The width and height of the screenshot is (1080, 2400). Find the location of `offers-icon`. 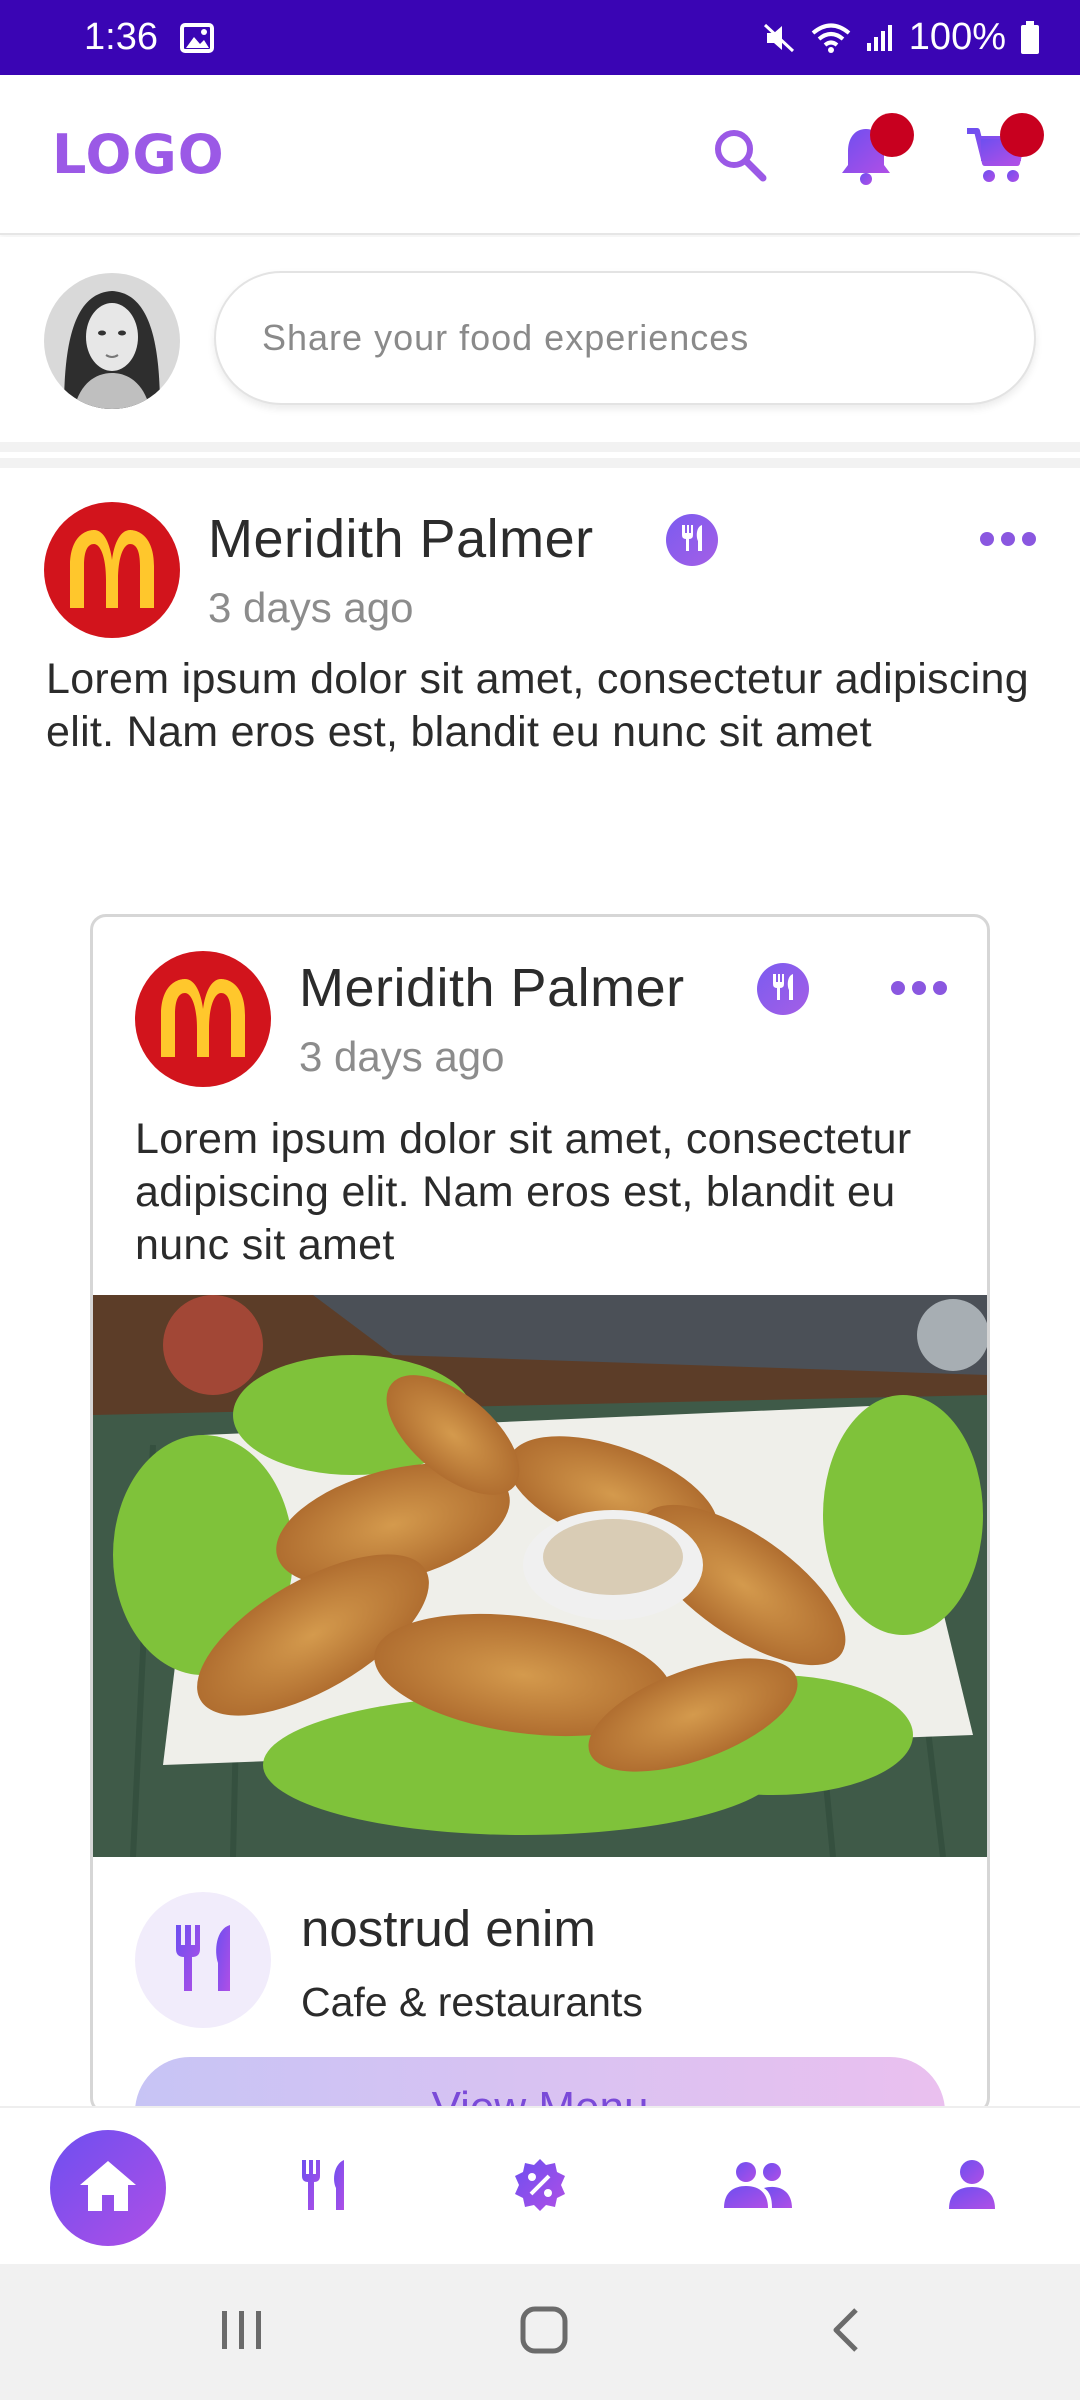

offers-icon is located at coordinates (540, 2187).